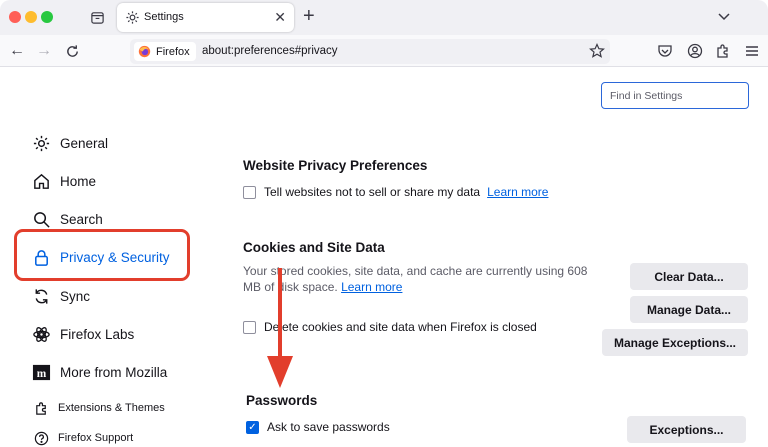 The width and height of the screenshot is (768, 447). What do you see at coordinates (724, 16) in the screenshot?
I see `chevron-down-icon` at bounding box center [724, 16].